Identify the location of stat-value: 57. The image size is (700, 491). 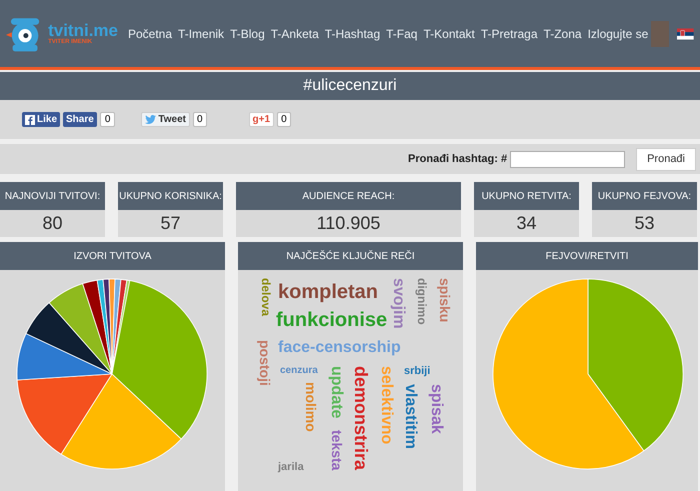
(170, 223).